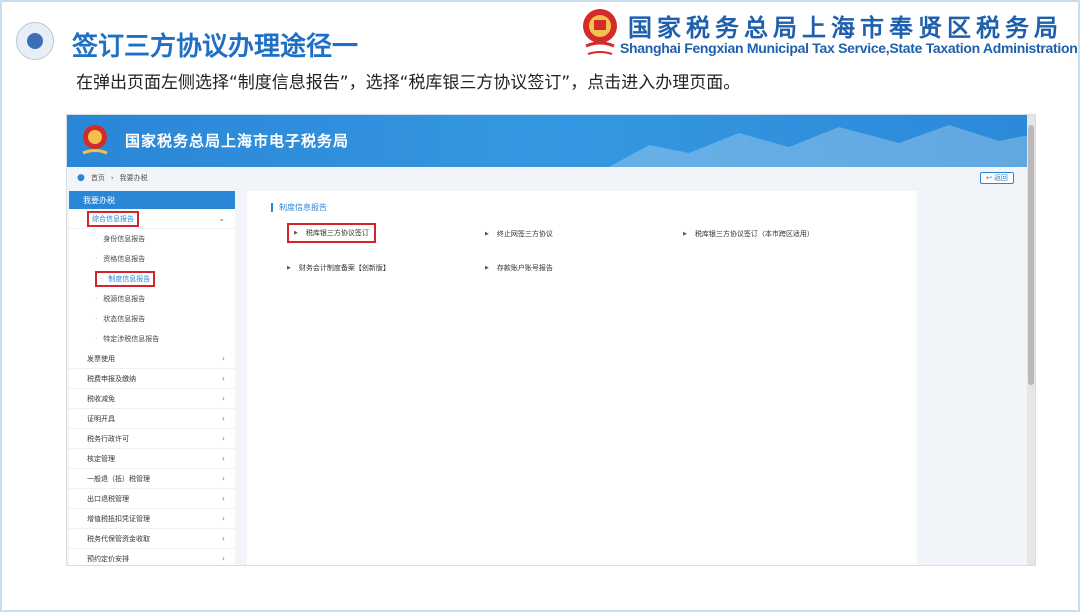 The width and height of the screenshot is (1080, 612). Describe the element at coordinates (152, 359) in the screenshot. I see `sidebar-item: 发票使用 ›` at that location.